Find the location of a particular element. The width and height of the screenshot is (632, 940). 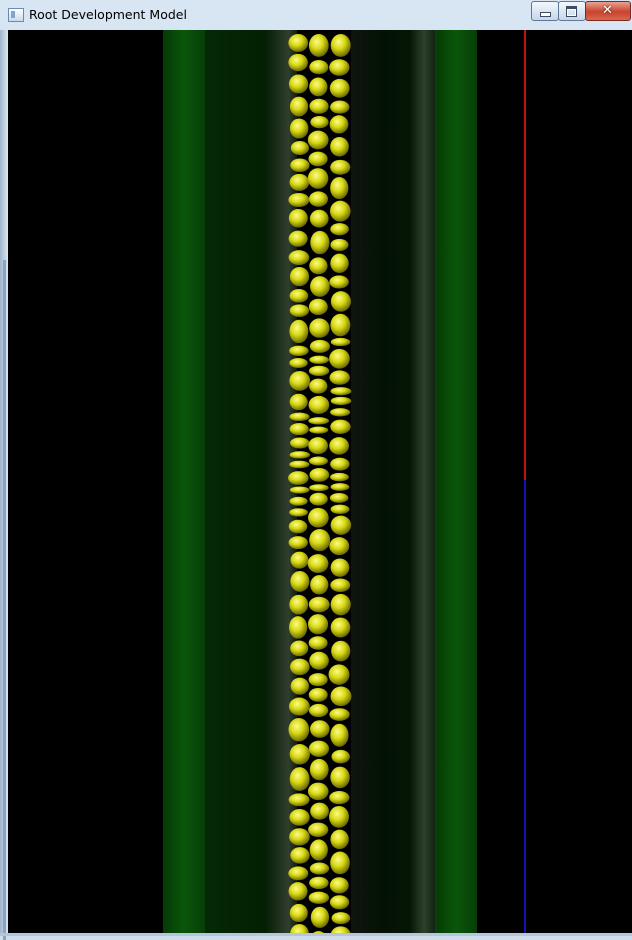

maximize-icon is located at coordinates (571, 11).